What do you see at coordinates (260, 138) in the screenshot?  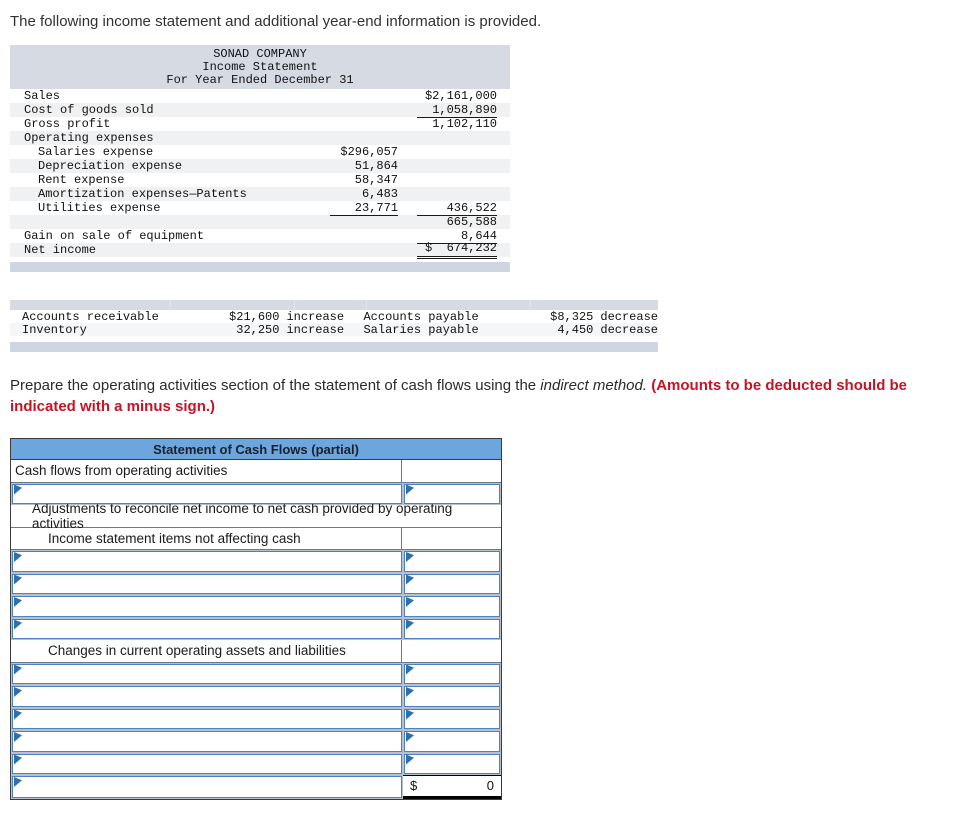 I see `table-row: Operating expenses` at bounding box center [260, 138].